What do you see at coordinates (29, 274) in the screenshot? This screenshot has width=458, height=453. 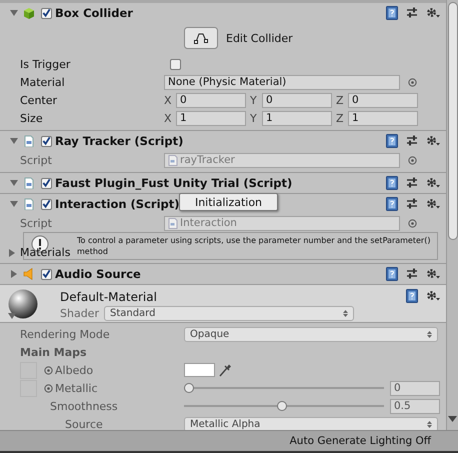 I see `speaker-icon` at bounding box center [29, 274].